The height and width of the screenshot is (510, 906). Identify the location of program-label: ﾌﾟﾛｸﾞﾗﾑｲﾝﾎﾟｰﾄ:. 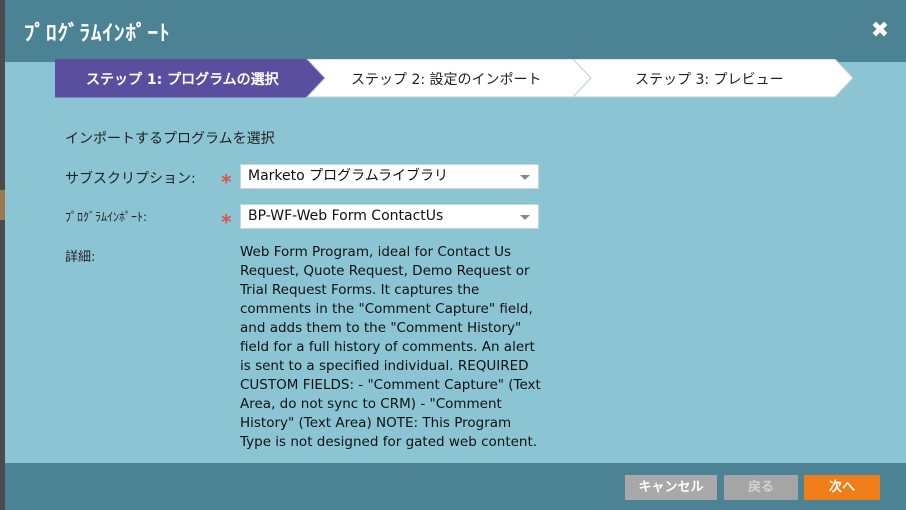
(106, 217).